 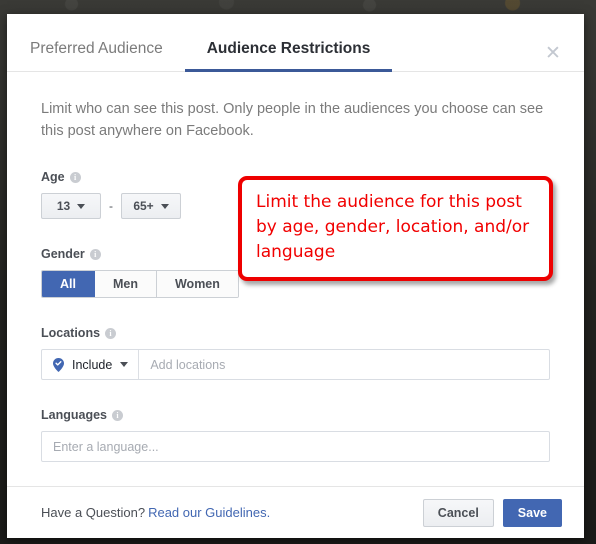 I want to click on locations-label-row: Locations i, so click(x=295, y=333).